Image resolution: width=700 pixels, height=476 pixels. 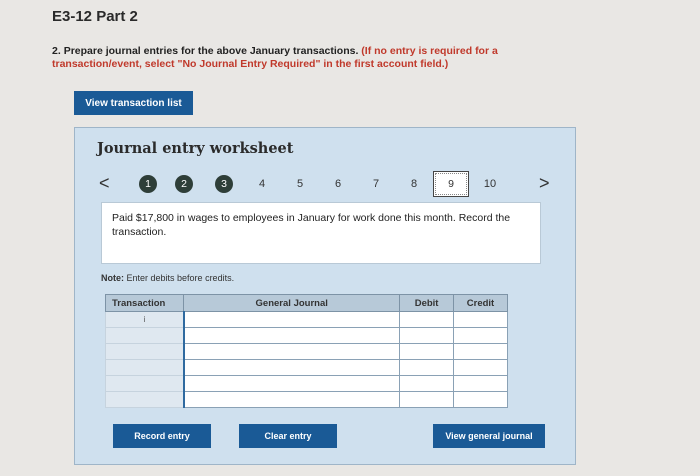 I want to click on step-4: 4, so click(x=262, y=184).